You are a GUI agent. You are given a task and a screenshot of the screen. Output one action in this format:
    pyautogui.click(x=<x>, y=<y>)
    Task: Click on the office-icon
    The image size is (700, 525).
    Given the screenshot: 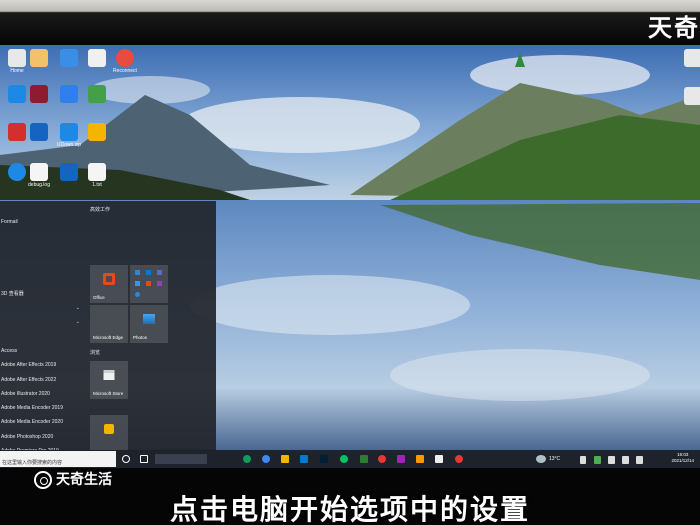 What is the action you would take?
    pyautogui.click(x=109, y=279)
    